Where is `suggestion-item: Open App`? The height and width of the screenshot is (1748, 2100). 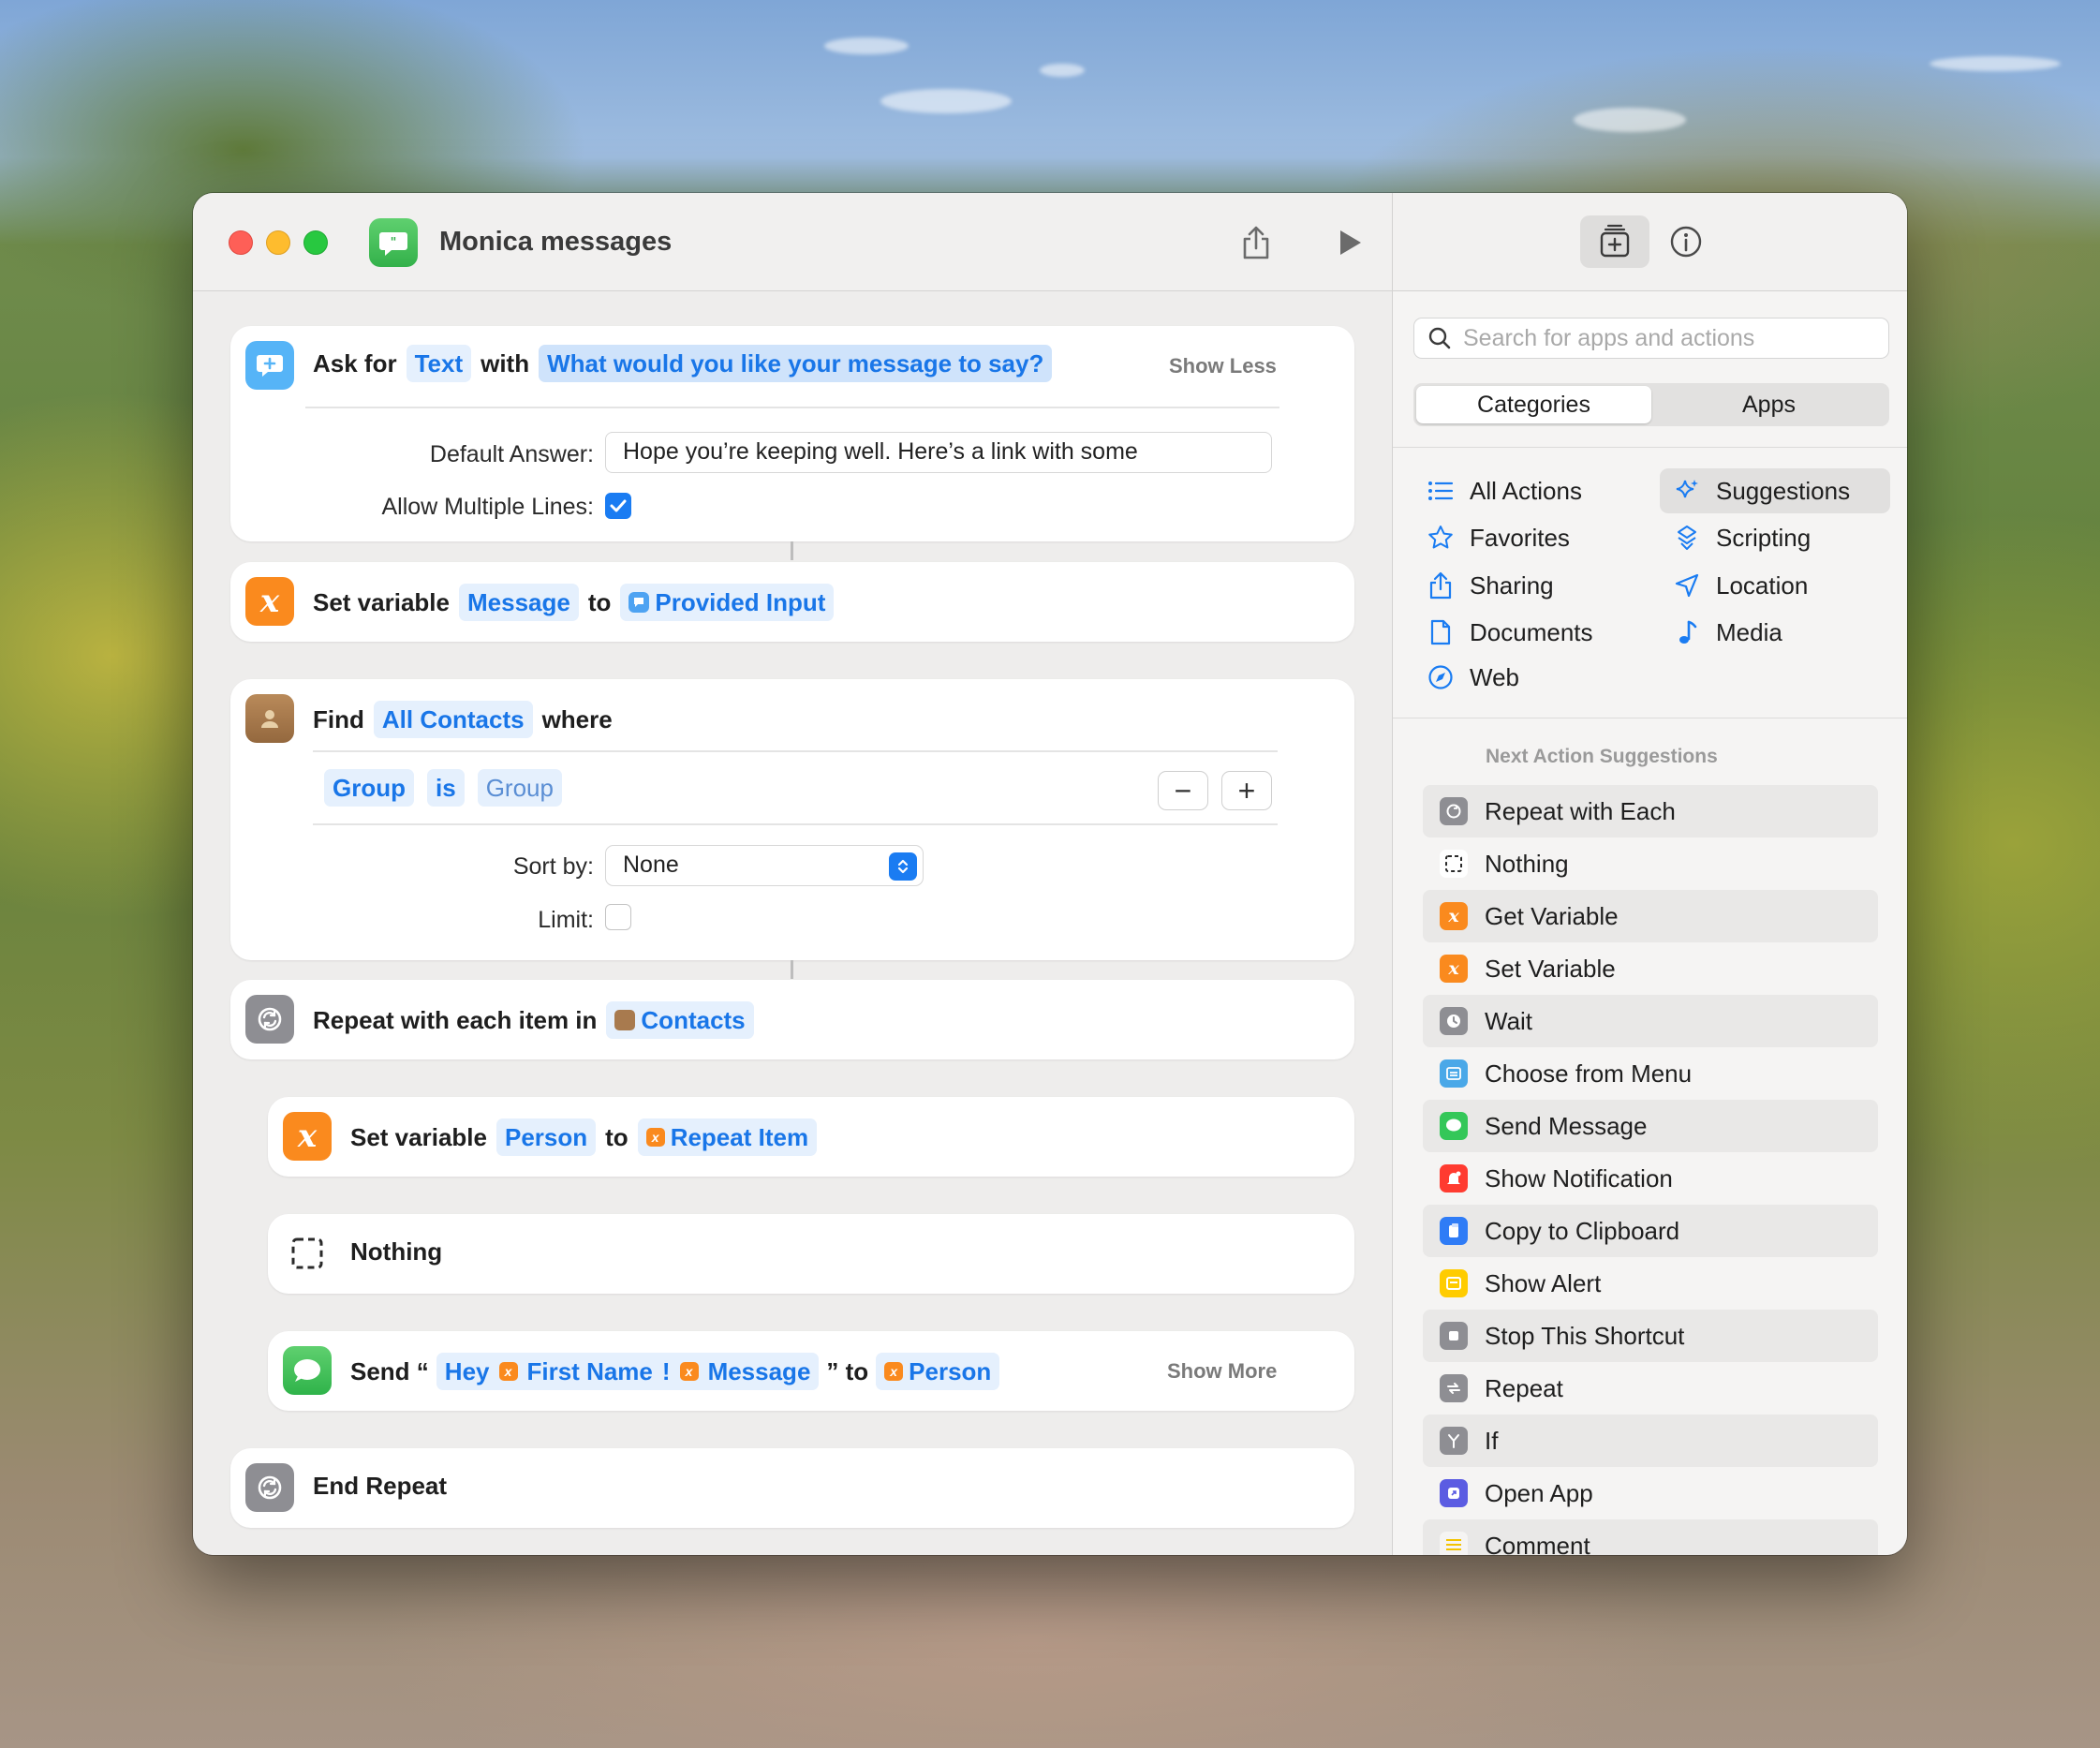
suggestion-item: Open App is located at coordinates (1651, 1493).